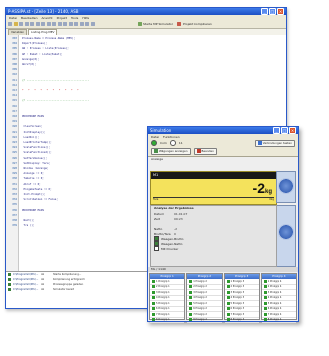 Image resolution: width=329 pixels, height=356 pixels. I want to click on indent-icon, so click(65, 24).